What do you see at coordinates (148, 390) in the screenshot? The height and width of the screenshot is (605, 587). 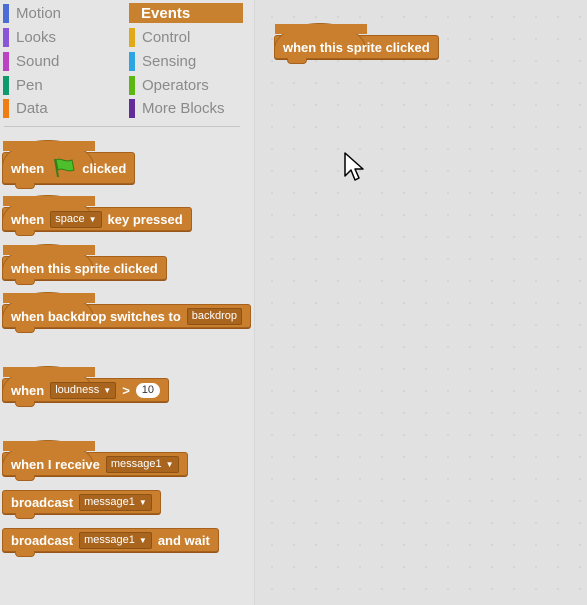 I see `threshold-input: 10` at bounding box center [148, 390].